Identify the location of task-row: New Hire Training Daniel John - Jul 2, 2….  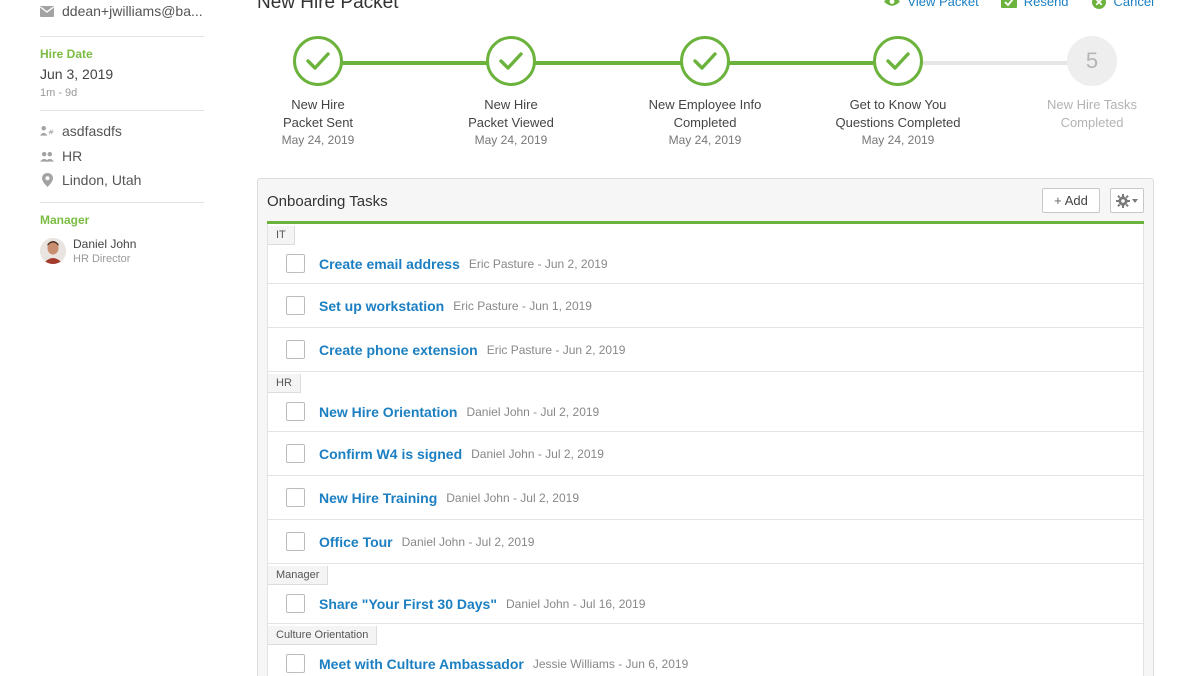
(705, 498).